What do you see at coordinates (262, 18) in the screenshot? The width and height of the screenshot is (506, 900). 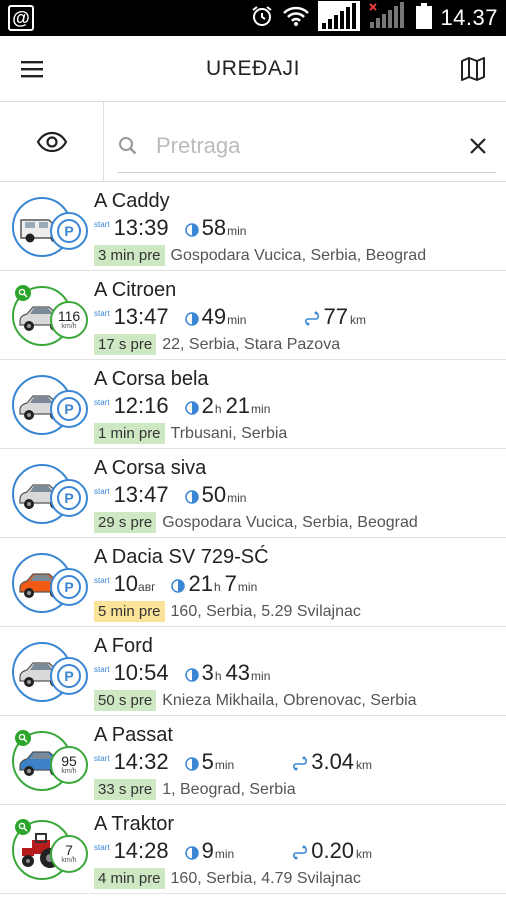 I see `alarm-icon` at bounding box center [262, 18].